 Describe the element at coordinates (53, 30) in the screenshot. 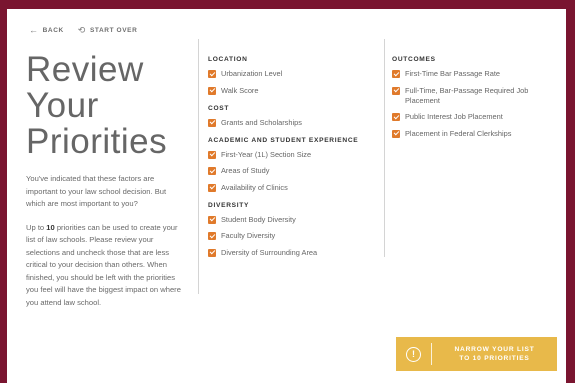

I see `back-label: BACK` at that location.